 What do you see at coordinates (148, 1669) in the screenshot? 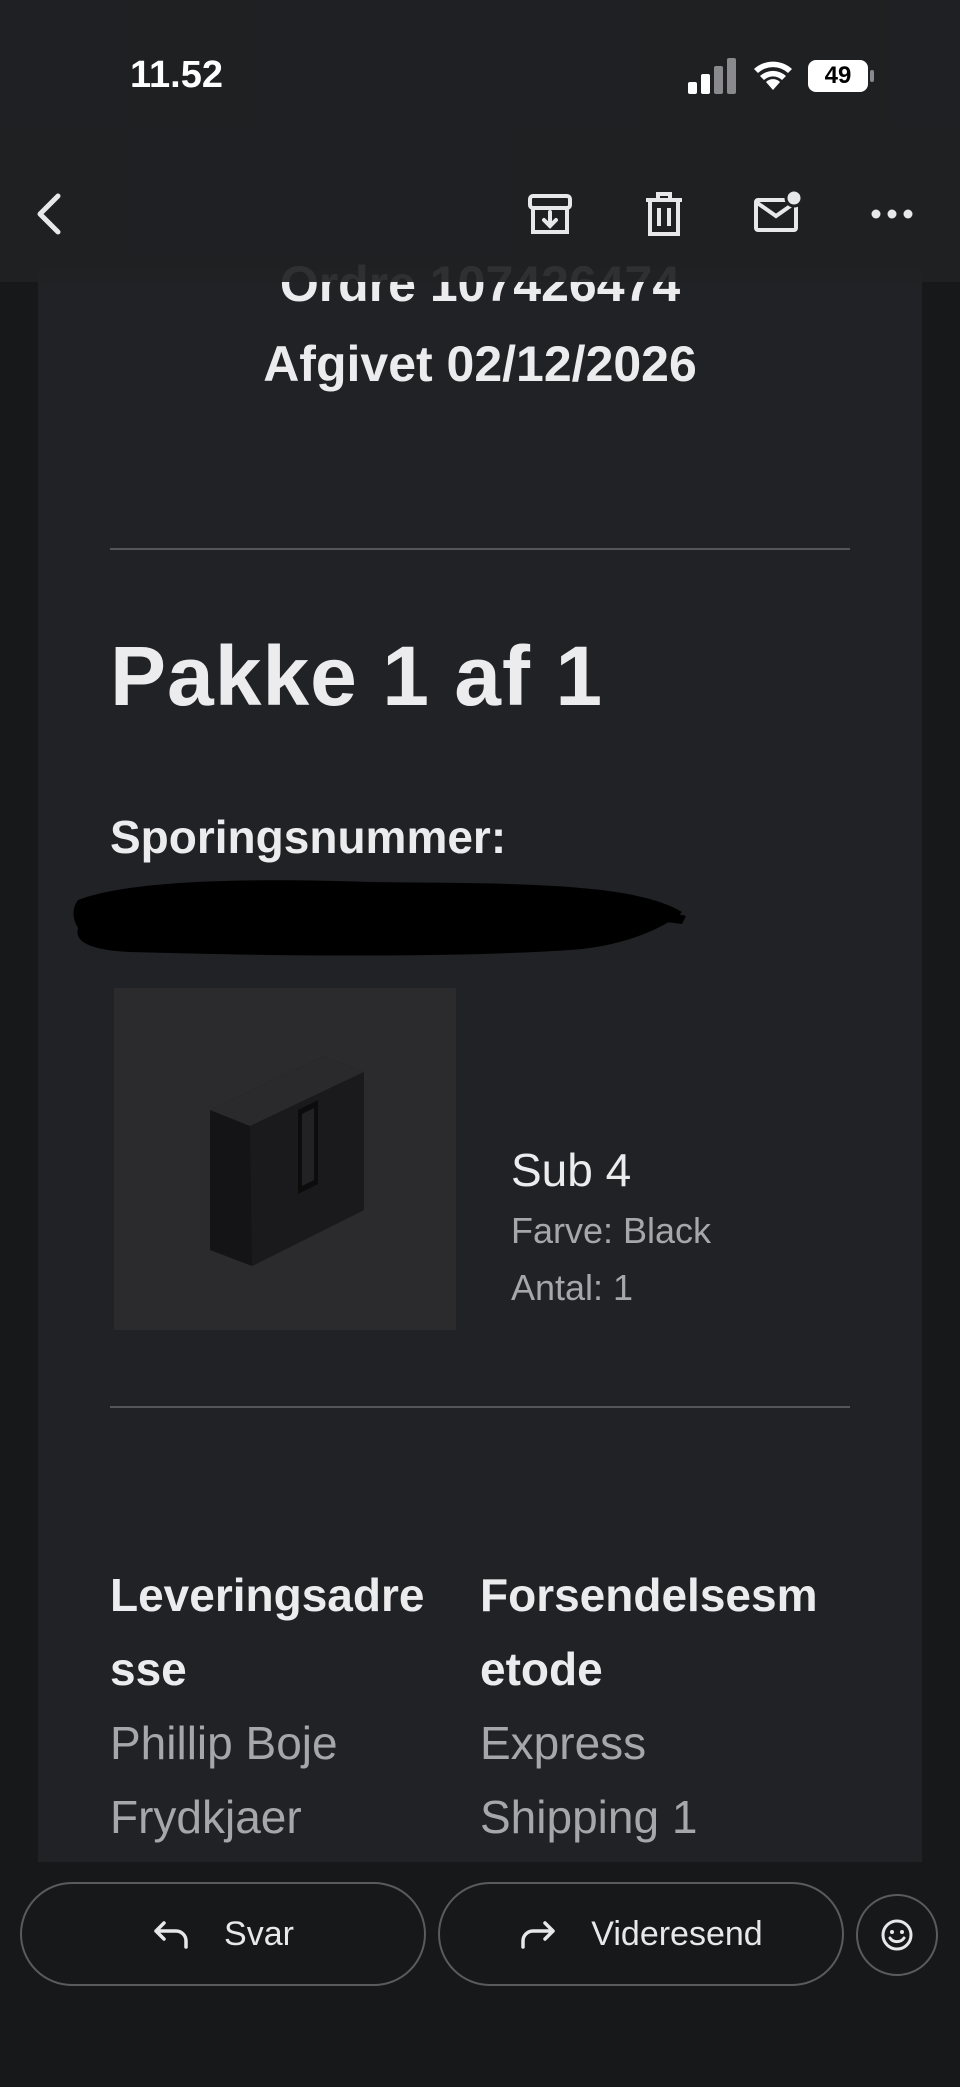
I see `shipping-address-heading-line: sse` at bounding box center [148, 1669].